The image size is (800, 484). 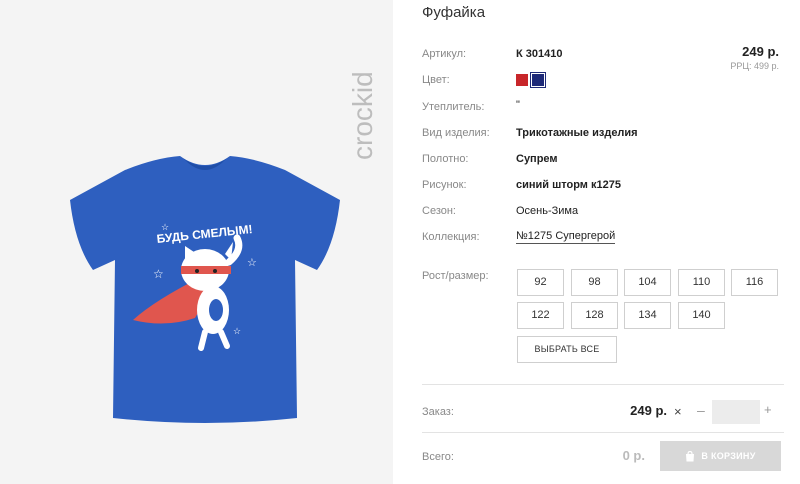 I want to click on quantity-increase-button: +, so click(x=768, y=409).